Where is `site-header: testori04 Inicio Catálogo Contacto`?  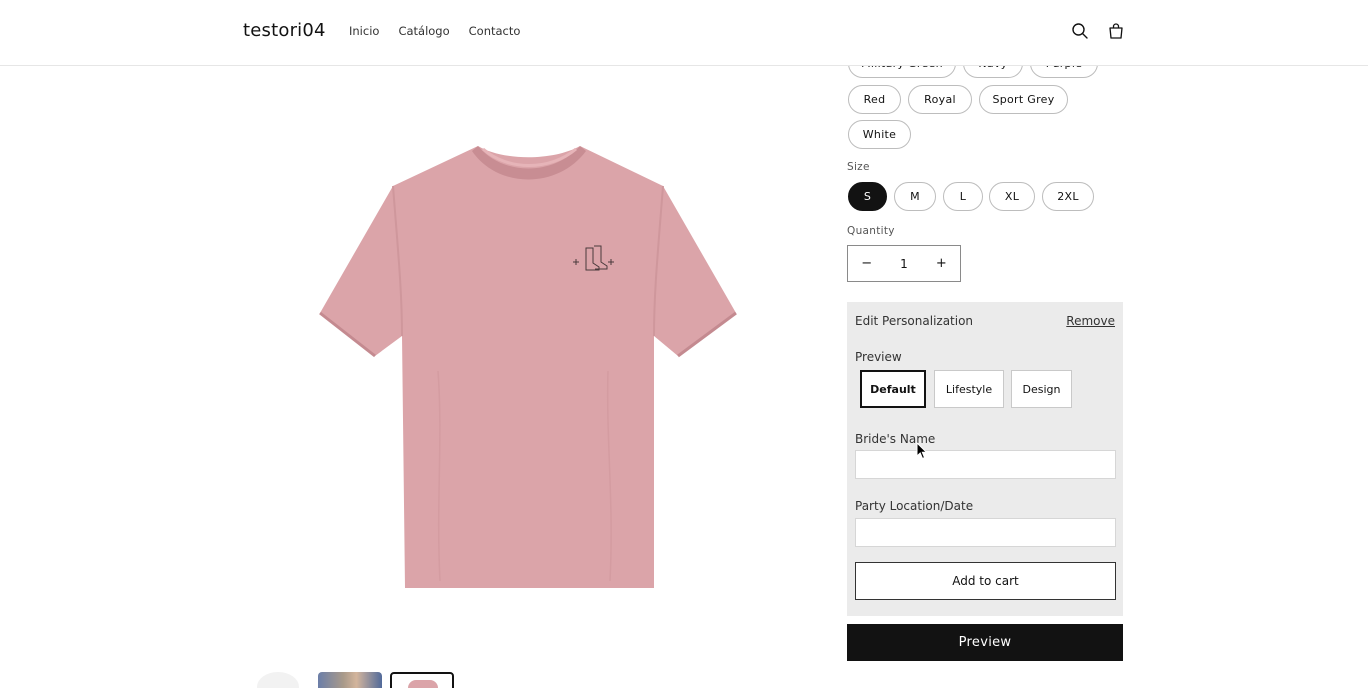 site-header: testori04 Inicio Catálogo Contacto is located at coordinates (684, 33).